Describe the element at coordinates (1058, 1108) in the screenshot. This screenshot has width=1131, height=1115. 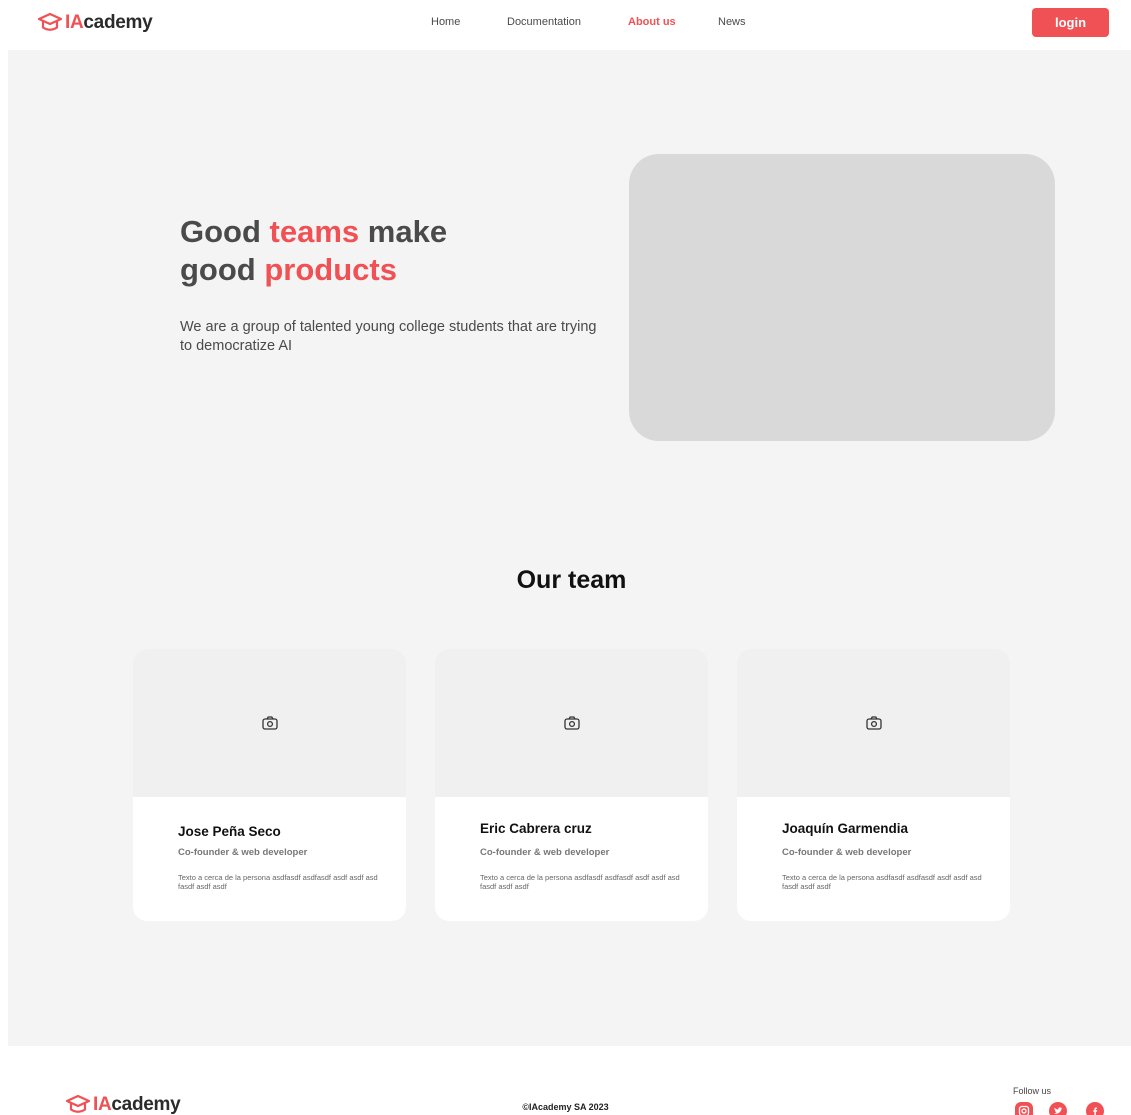
I see `twitter-icon` at that location.